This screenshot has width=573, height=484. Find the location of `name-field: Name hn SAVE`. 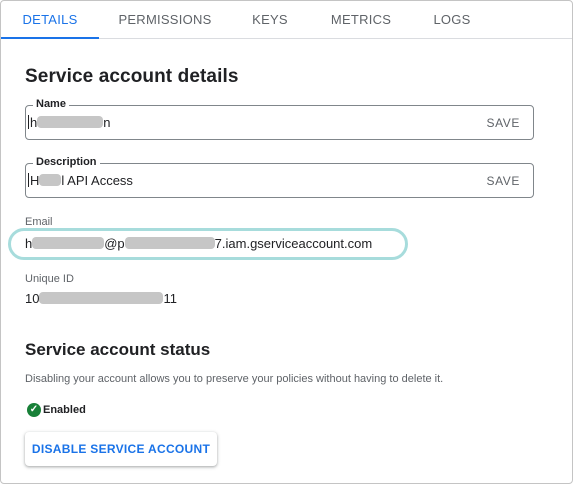

name-field: Name hn SAVE is located at coordinates (279, 118).